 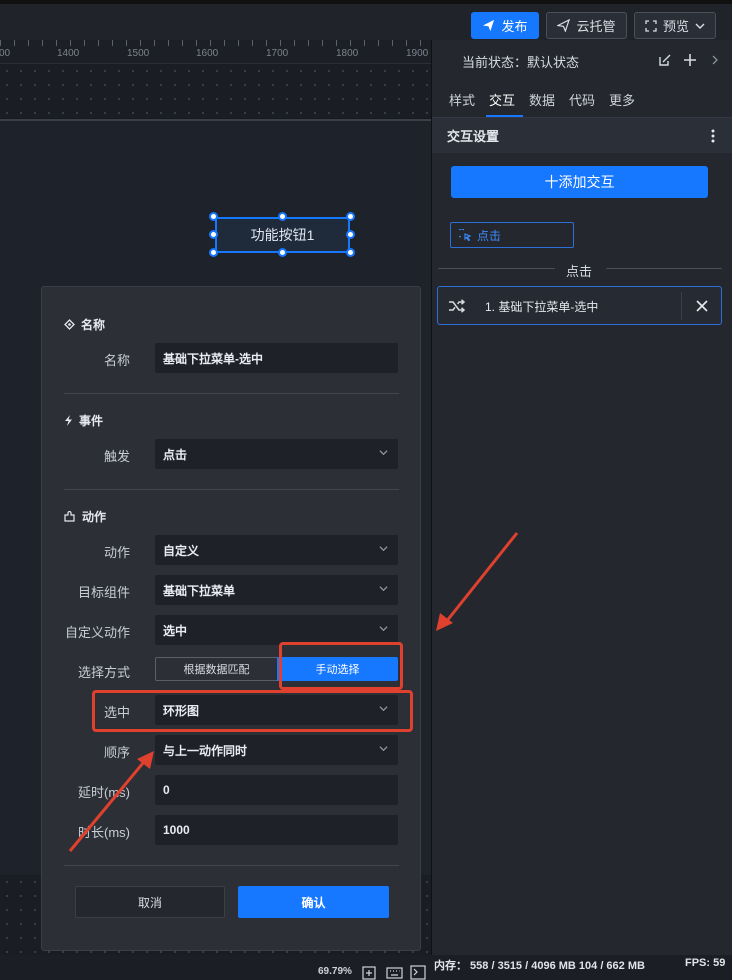 What do you see at coordinates (5, 53) in the screenshot?
I see `ruler-label: 00` at bounding box center [5, 53].